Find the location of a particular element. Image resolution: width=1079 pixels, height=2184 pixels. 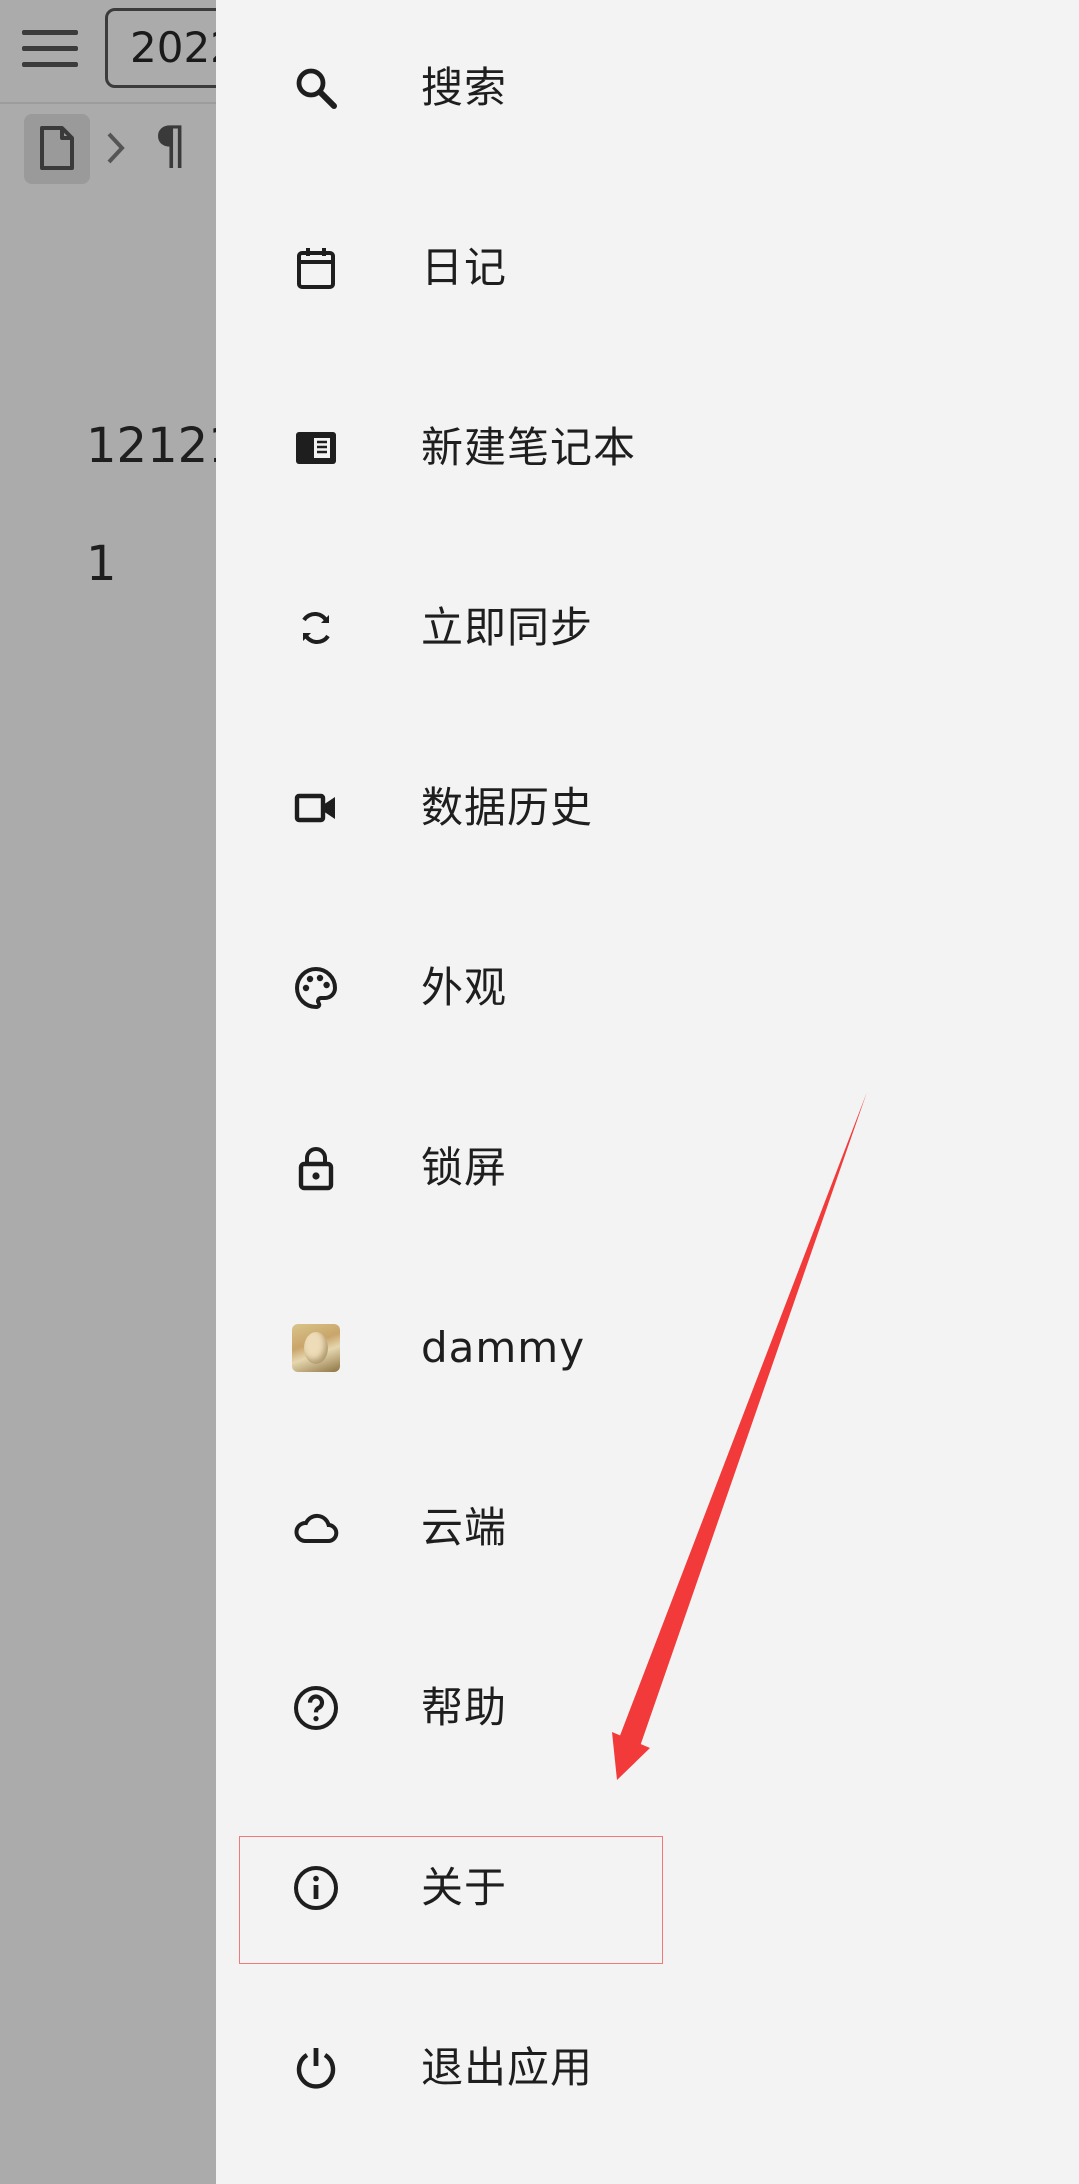

menu-item-label: 立即同步 is located at coordinates (507, 627).